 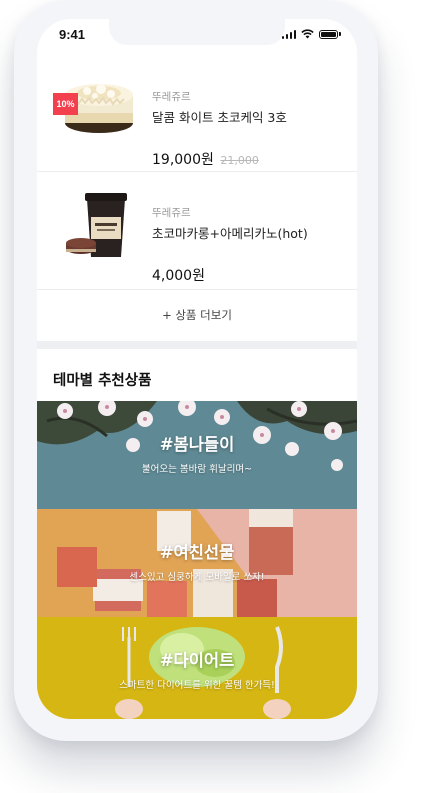 What do you see at coordinates (197, 345) in the screenshot?
I see `section-divider` at bounding box center [197, 345].